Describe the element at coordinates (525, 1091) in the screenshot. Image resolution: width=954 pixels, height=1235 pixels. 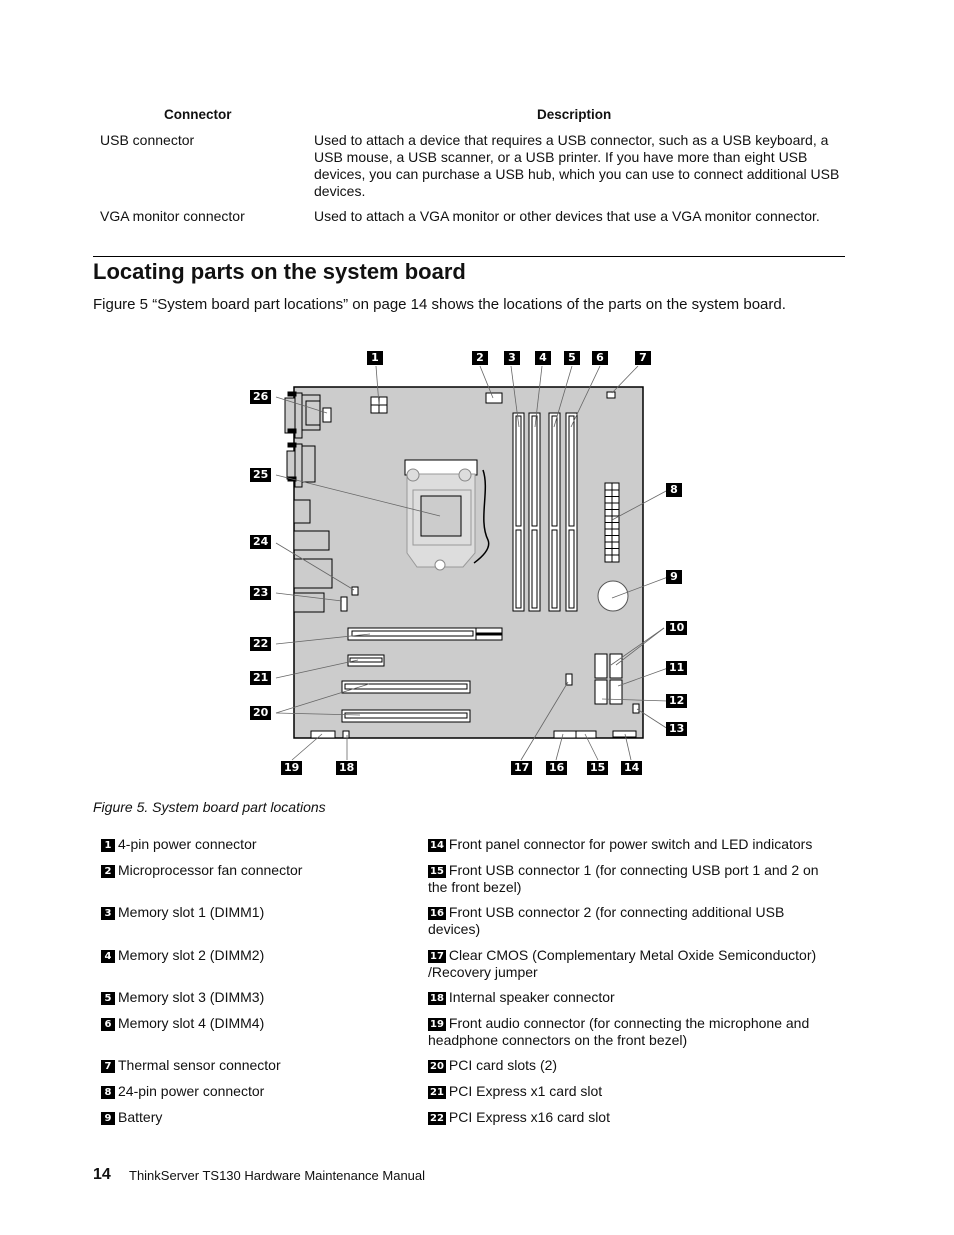
I see `legend-text: PCI Express x1 card slot` at that location.